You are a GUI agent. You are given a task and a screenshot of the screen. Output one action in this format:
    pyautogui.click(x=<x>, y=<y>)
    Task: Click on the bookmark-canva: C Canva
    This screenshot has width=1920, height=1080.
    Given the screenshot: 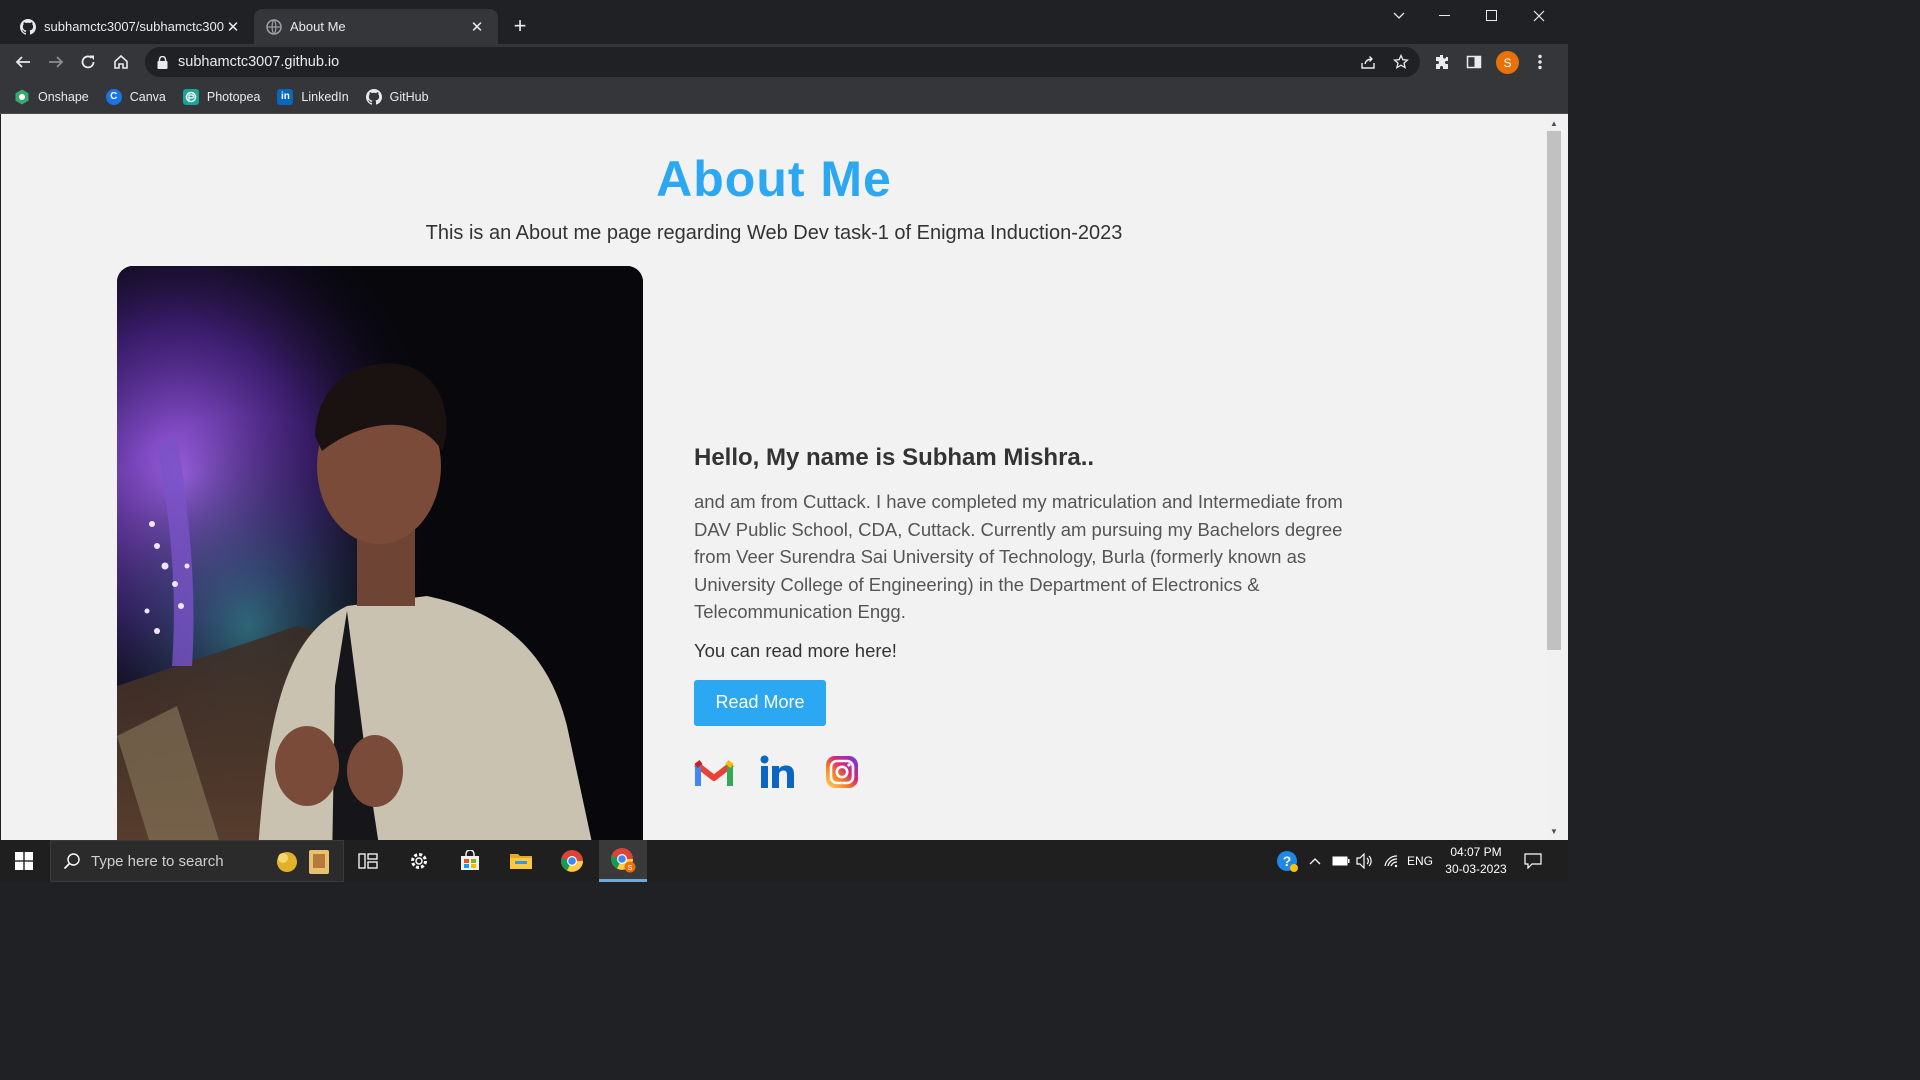 What is the action you would take?
    pyautogui.click(x=135, y=96)
    